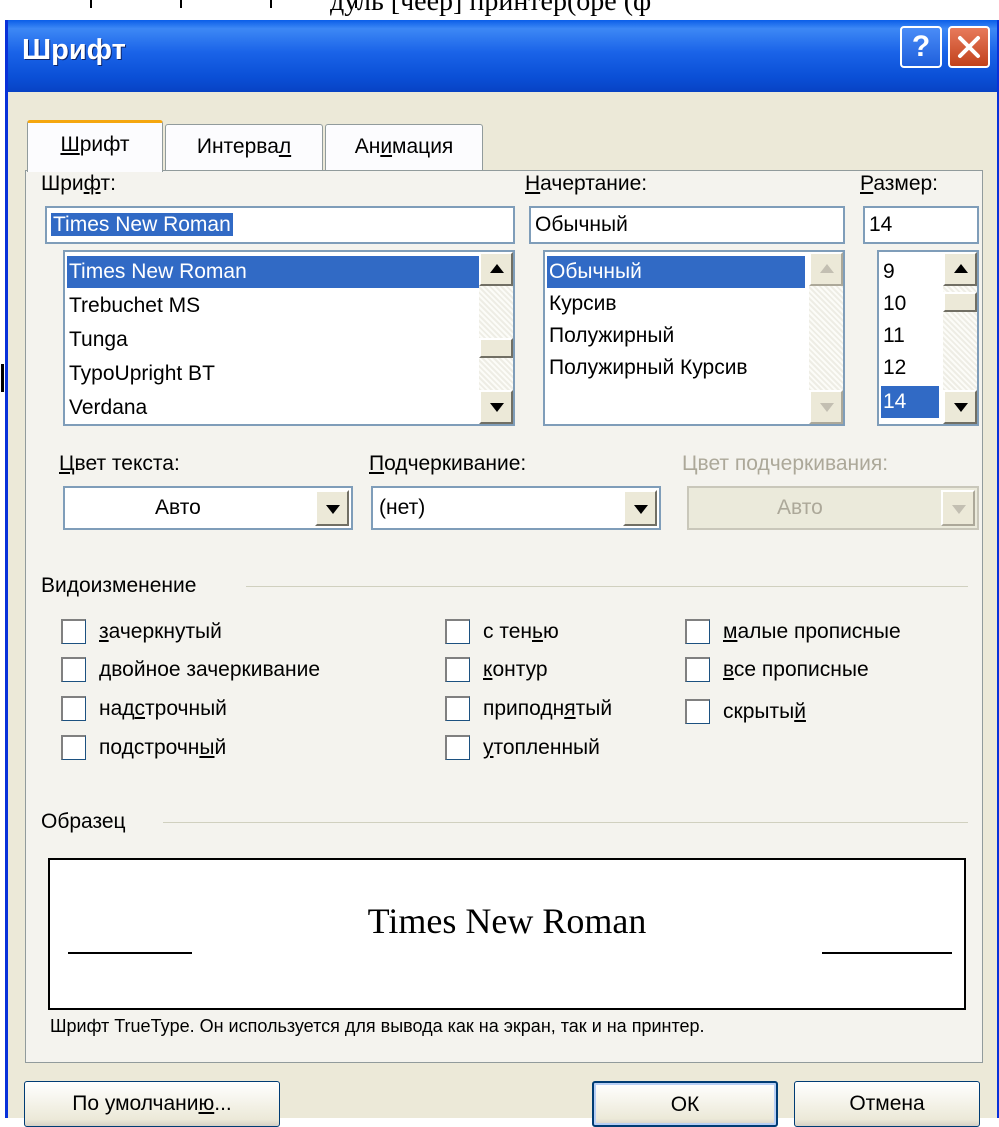 The width and height of the screenshot is (999, 1127). I want to click on list-item: 10, so click(893, 304).